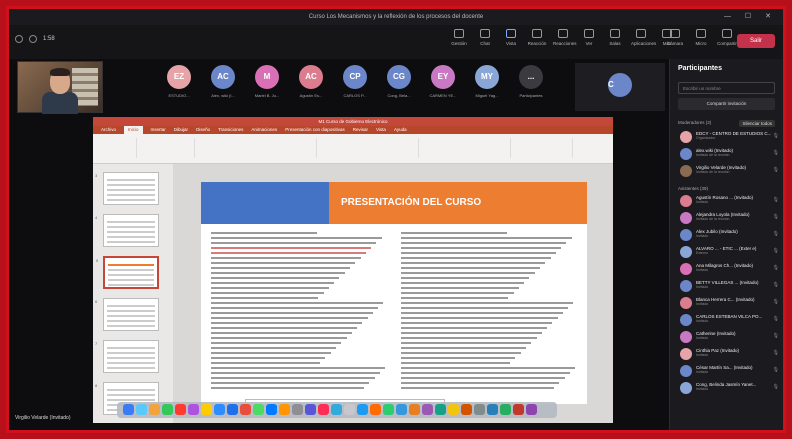  What do you see at coordinates (643, 37) in the screenshot?
I see `toolbar-tool: Aplicaciones` at bounding box center [643, 37].